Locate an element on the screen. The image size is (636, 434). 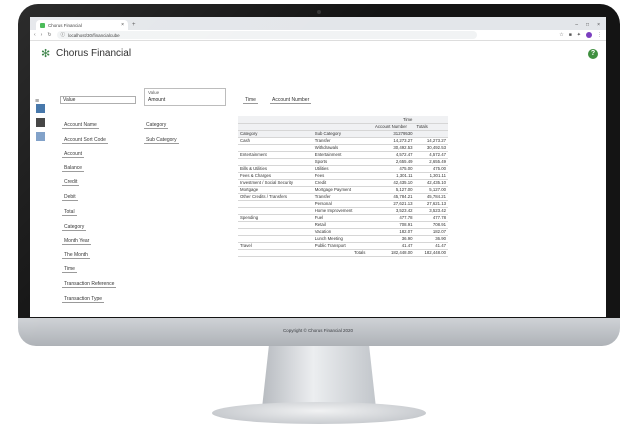
row-value: 2,655.49 is located at coordinates (391, 162).